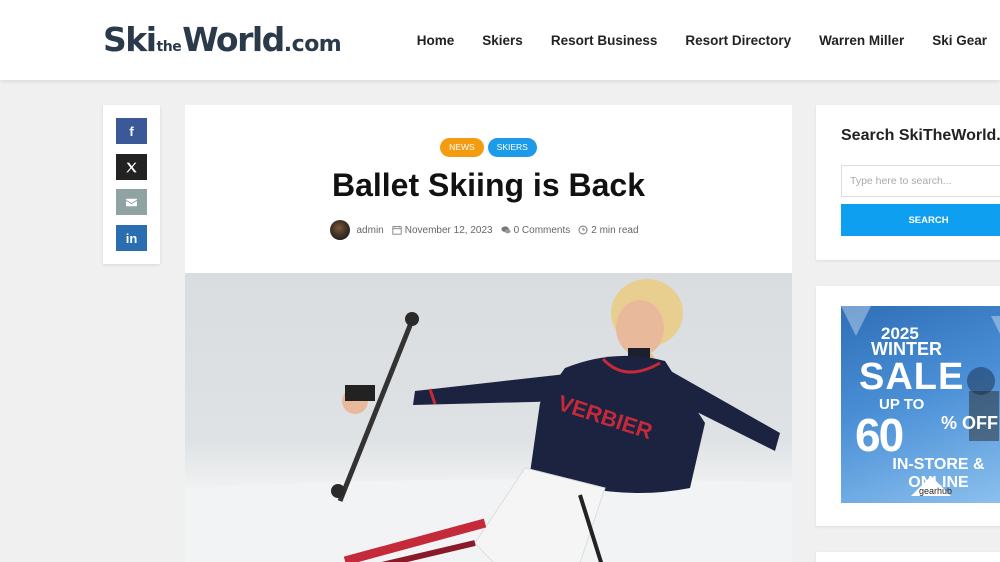  What do you see at coordinates (912, 377) in the screenshot?
I see `ad-sale: SALE` at bounding box center [912, 377].